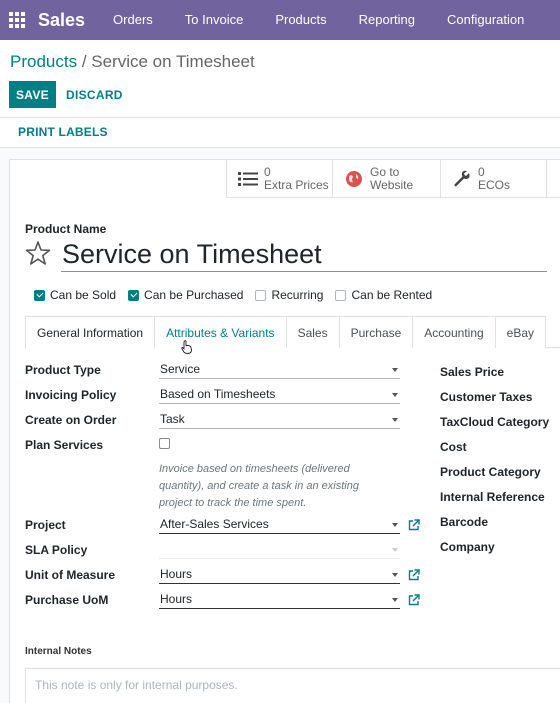 Image resolution: width=560 pixels, height=703 pixels. Describe the element at coordinates (220, 332) in the screenshot. I see `tab-attributes-variants: Attributes & Variants` at that location.